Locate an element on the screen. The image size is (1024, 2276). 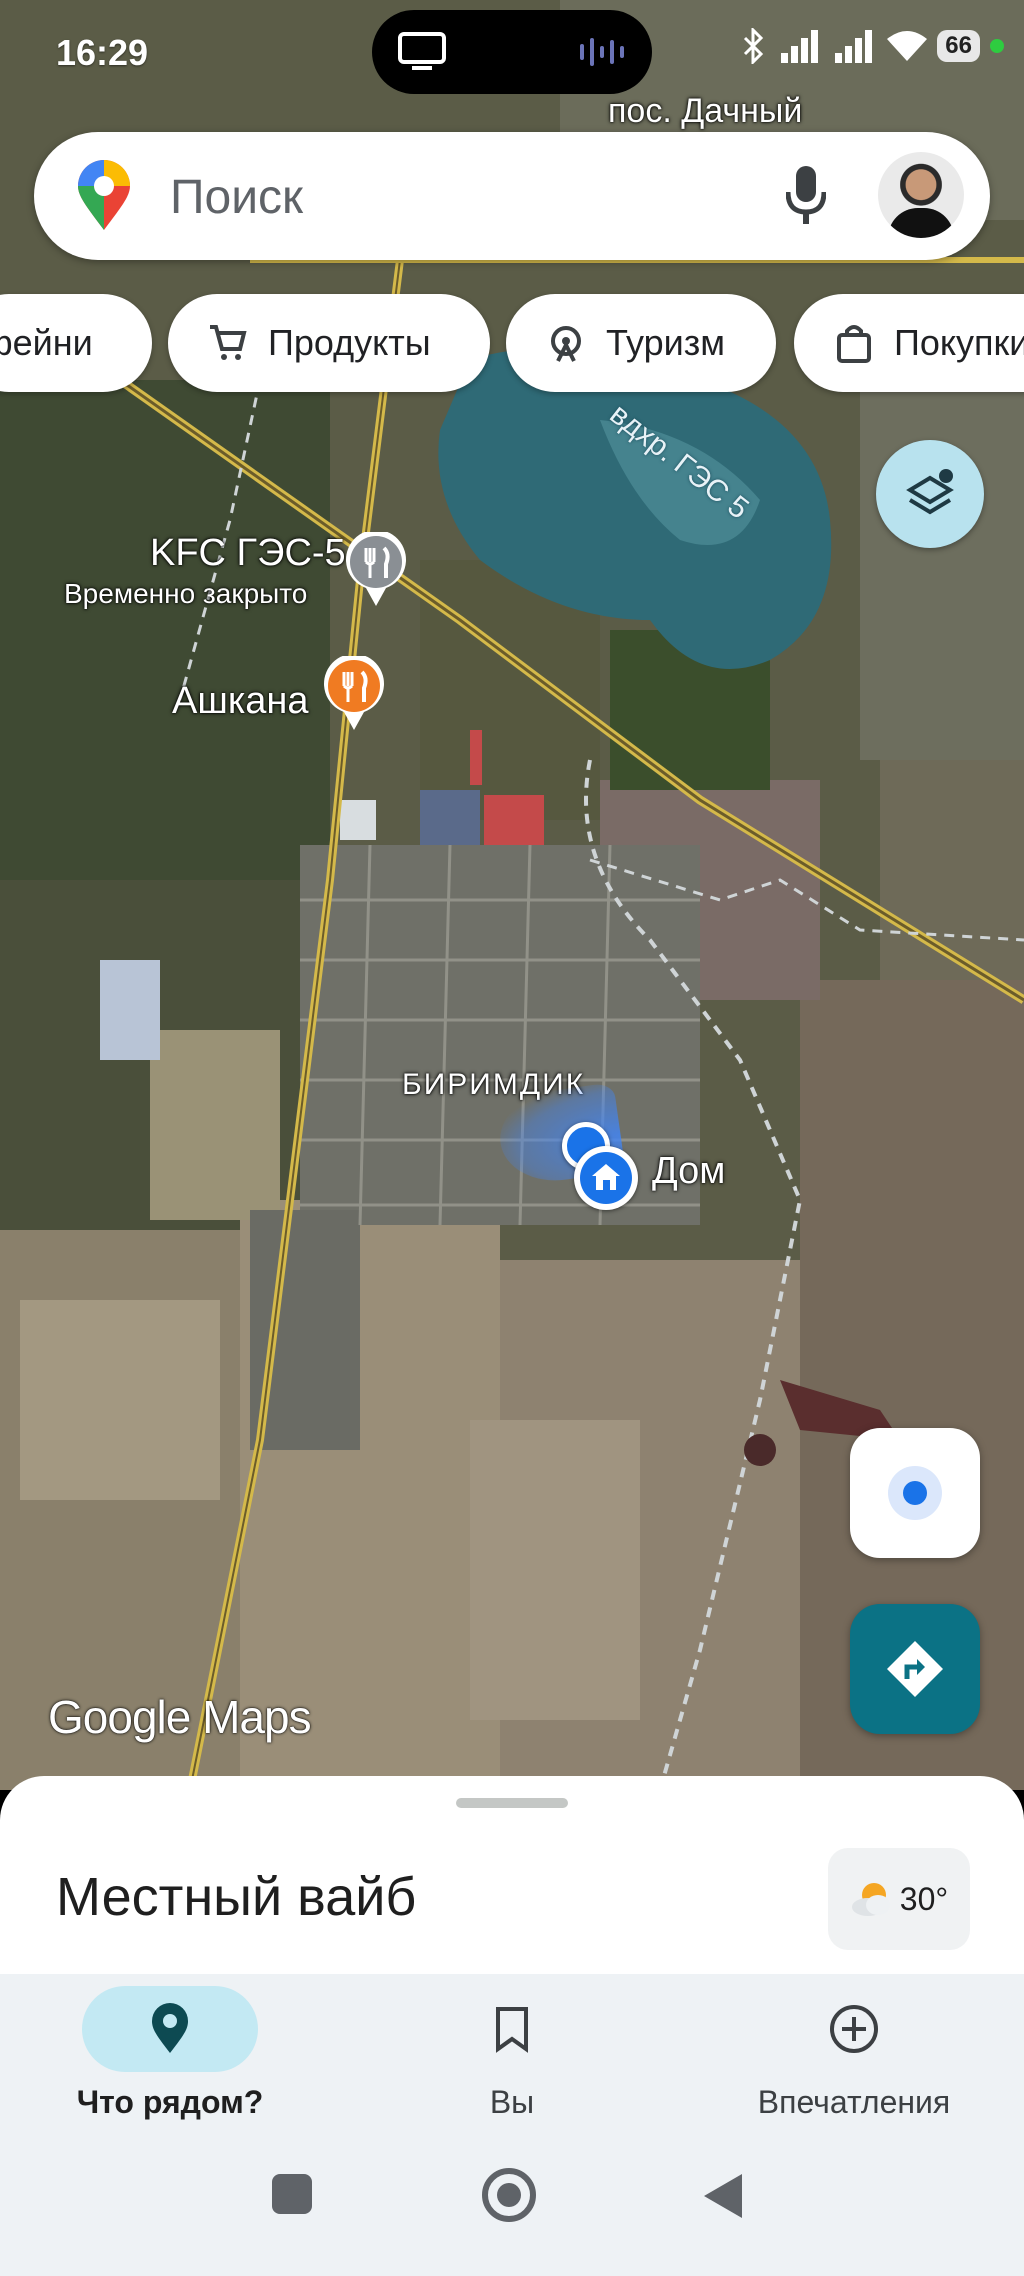
status-icons: 66 is located at coordinates (871, 46).